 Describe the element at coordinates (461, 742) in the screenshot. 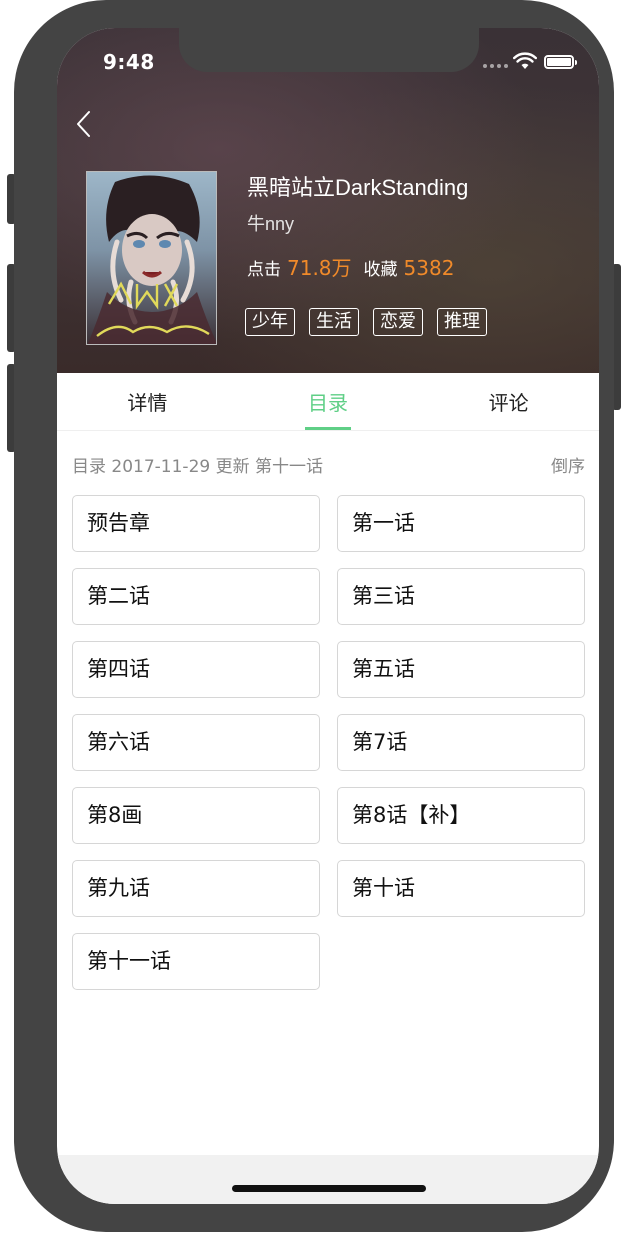

I see `chapter-item: 第7话` at that location.